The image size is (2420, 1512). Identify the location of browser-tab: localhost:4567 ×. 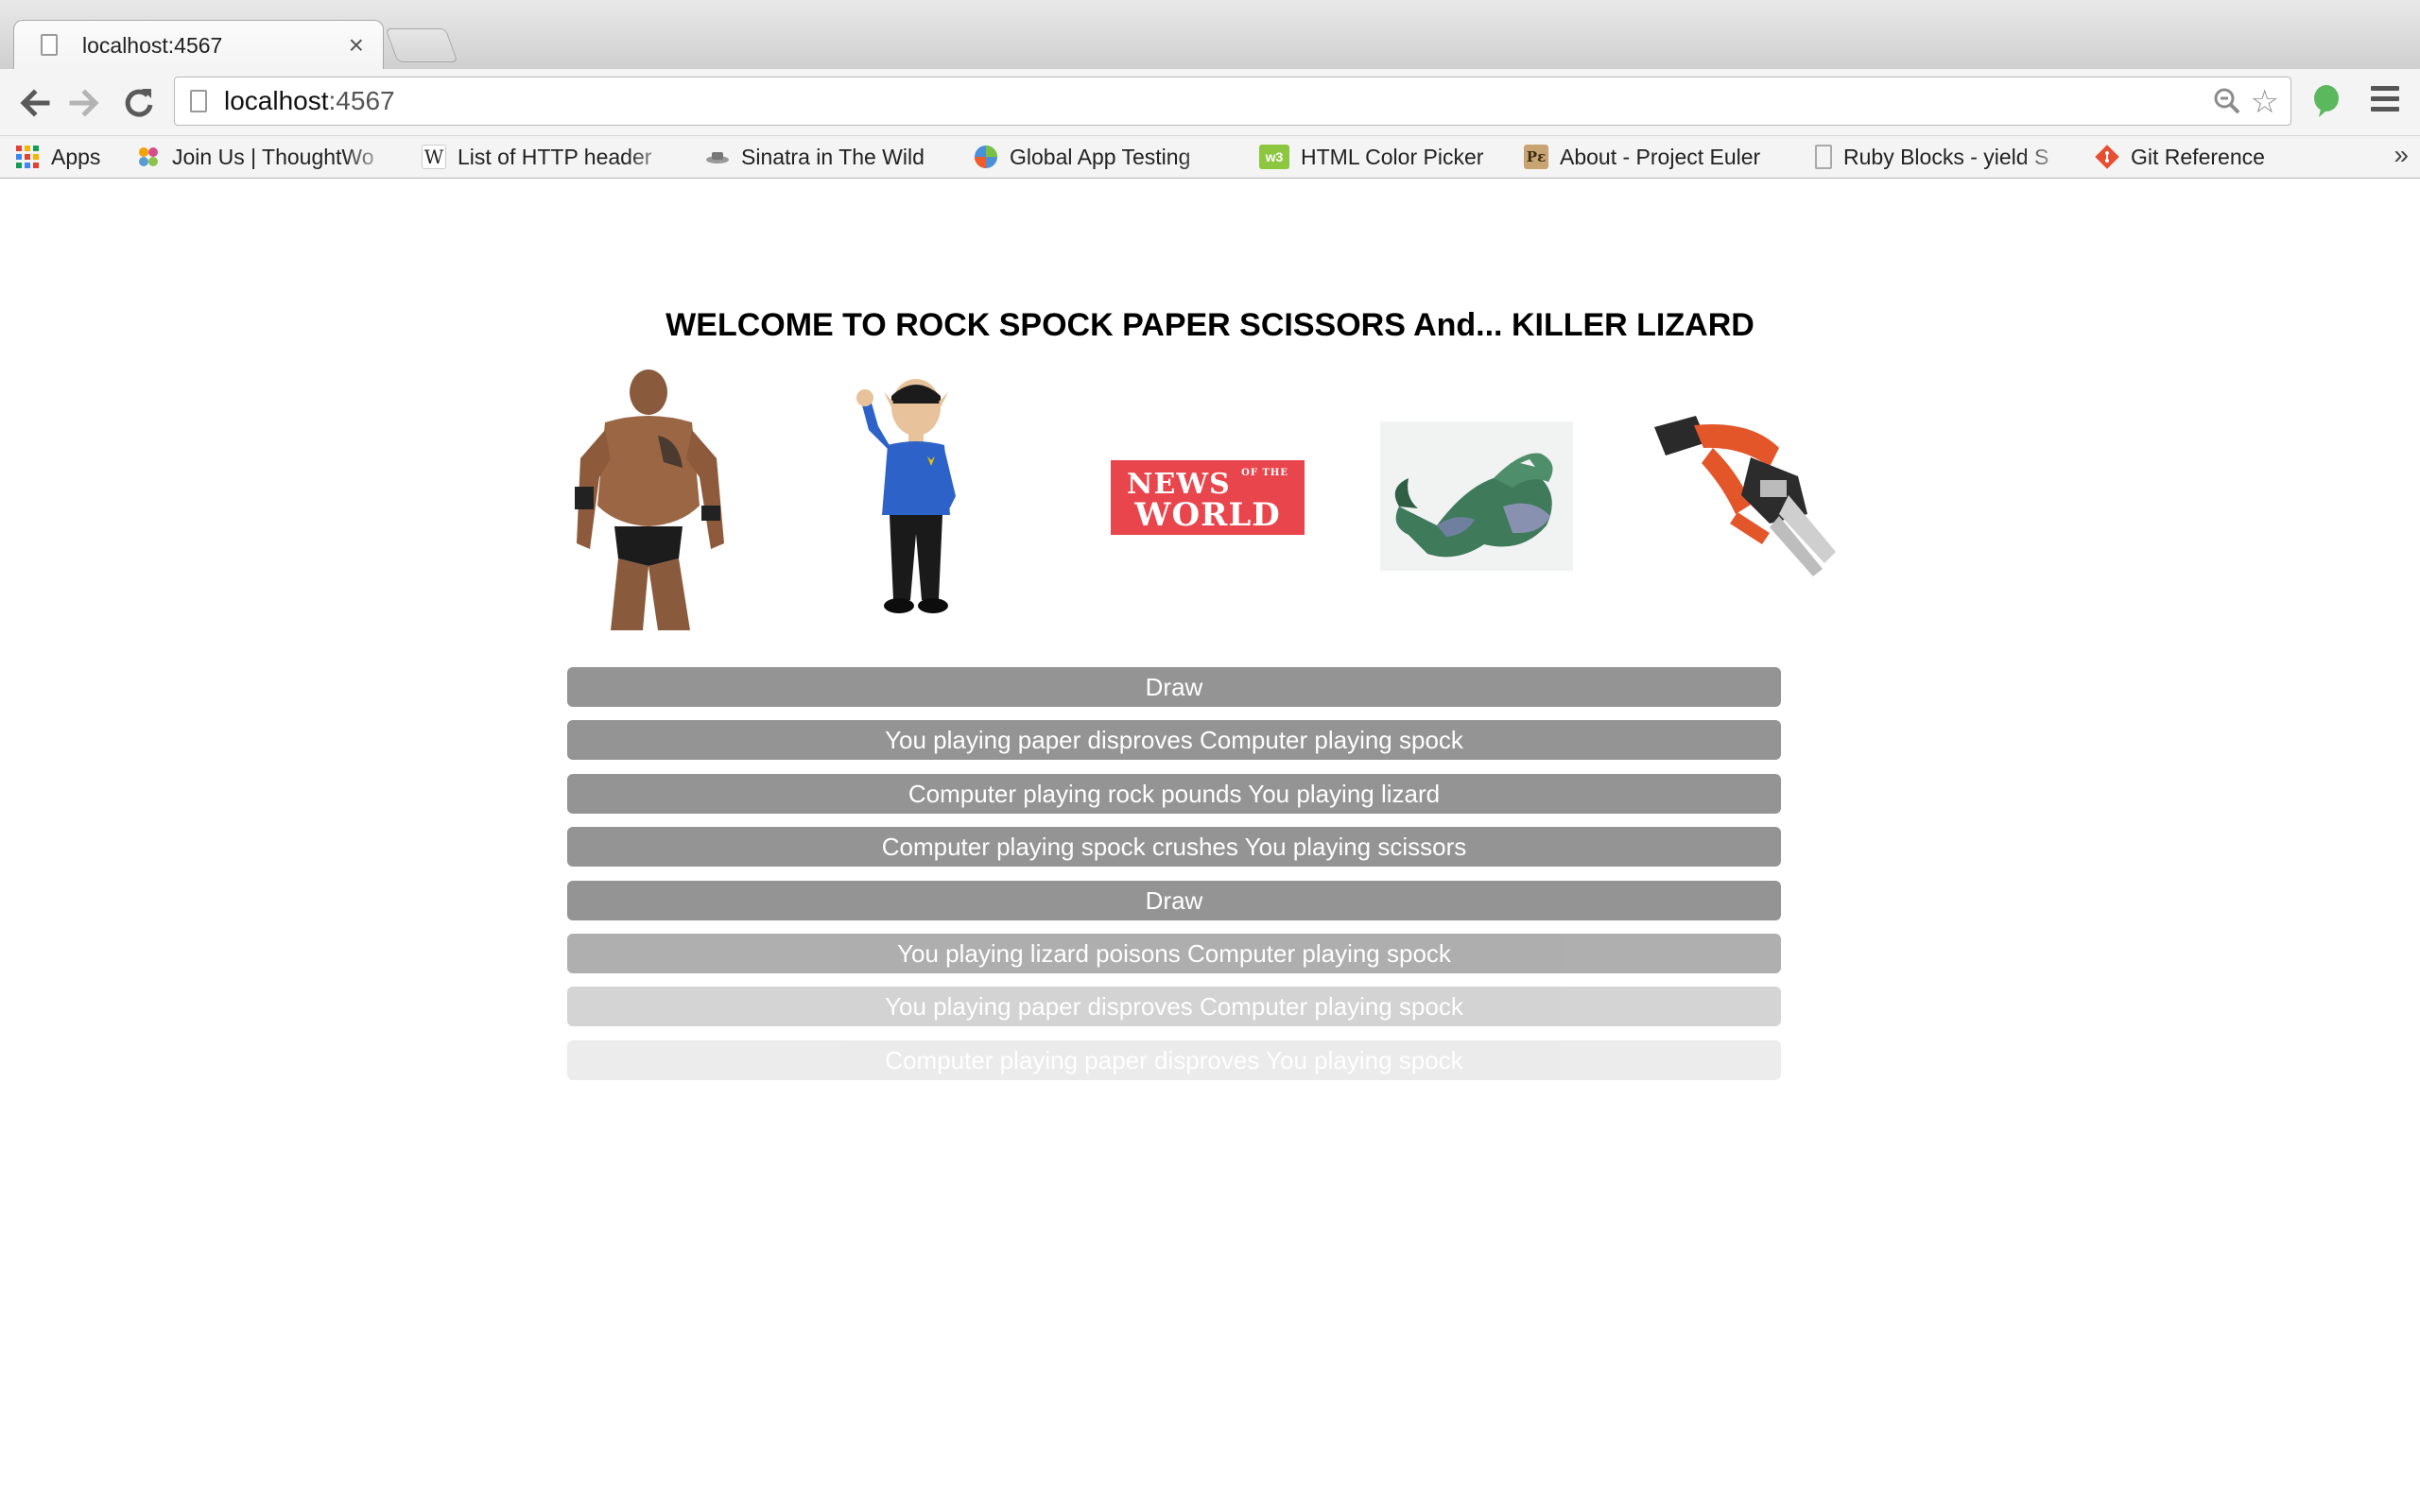
(198, 45).